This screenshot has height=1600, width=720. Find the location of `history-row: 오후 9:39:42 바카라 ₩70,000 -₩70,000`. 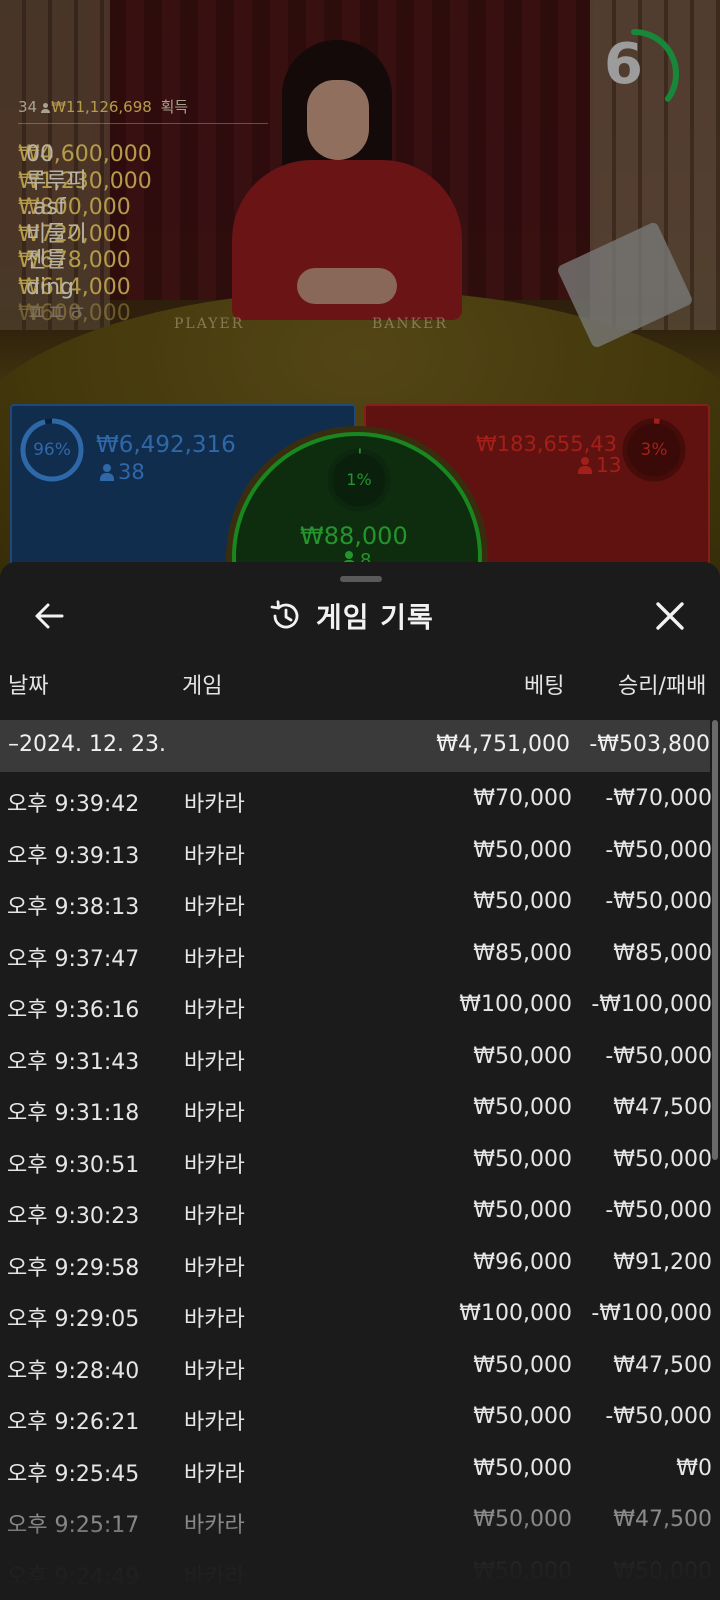

history-row: 오후 9:39:42 바카라 ₩70,000 -₩70,000 is located at coordinates (356, 798).